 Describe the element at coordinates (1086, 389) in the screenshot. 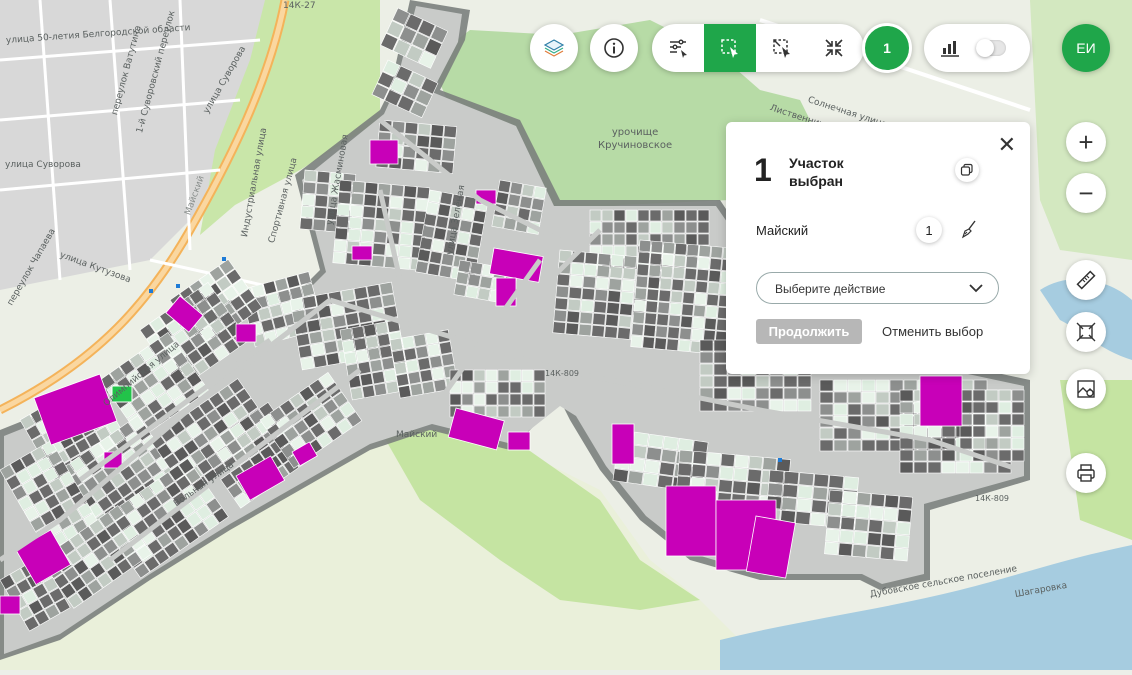

I see `map-image-button` at that location.